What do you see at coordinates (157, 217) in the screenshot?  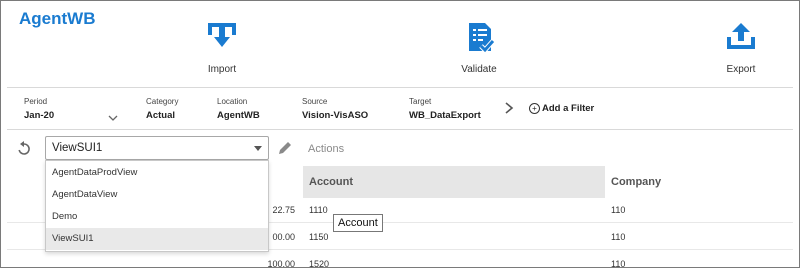 I see `dropdown-option: Demo` at bounding box center [157, 217].